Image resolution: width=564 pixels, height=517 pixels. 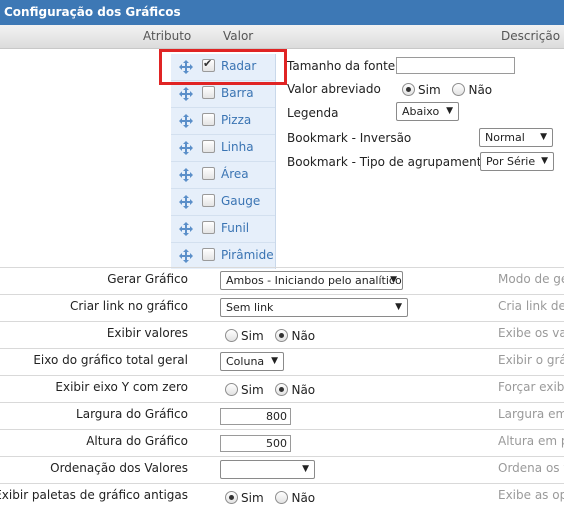 I want to click on exibir-valores-nao-radio, so click(x=282, y=335).